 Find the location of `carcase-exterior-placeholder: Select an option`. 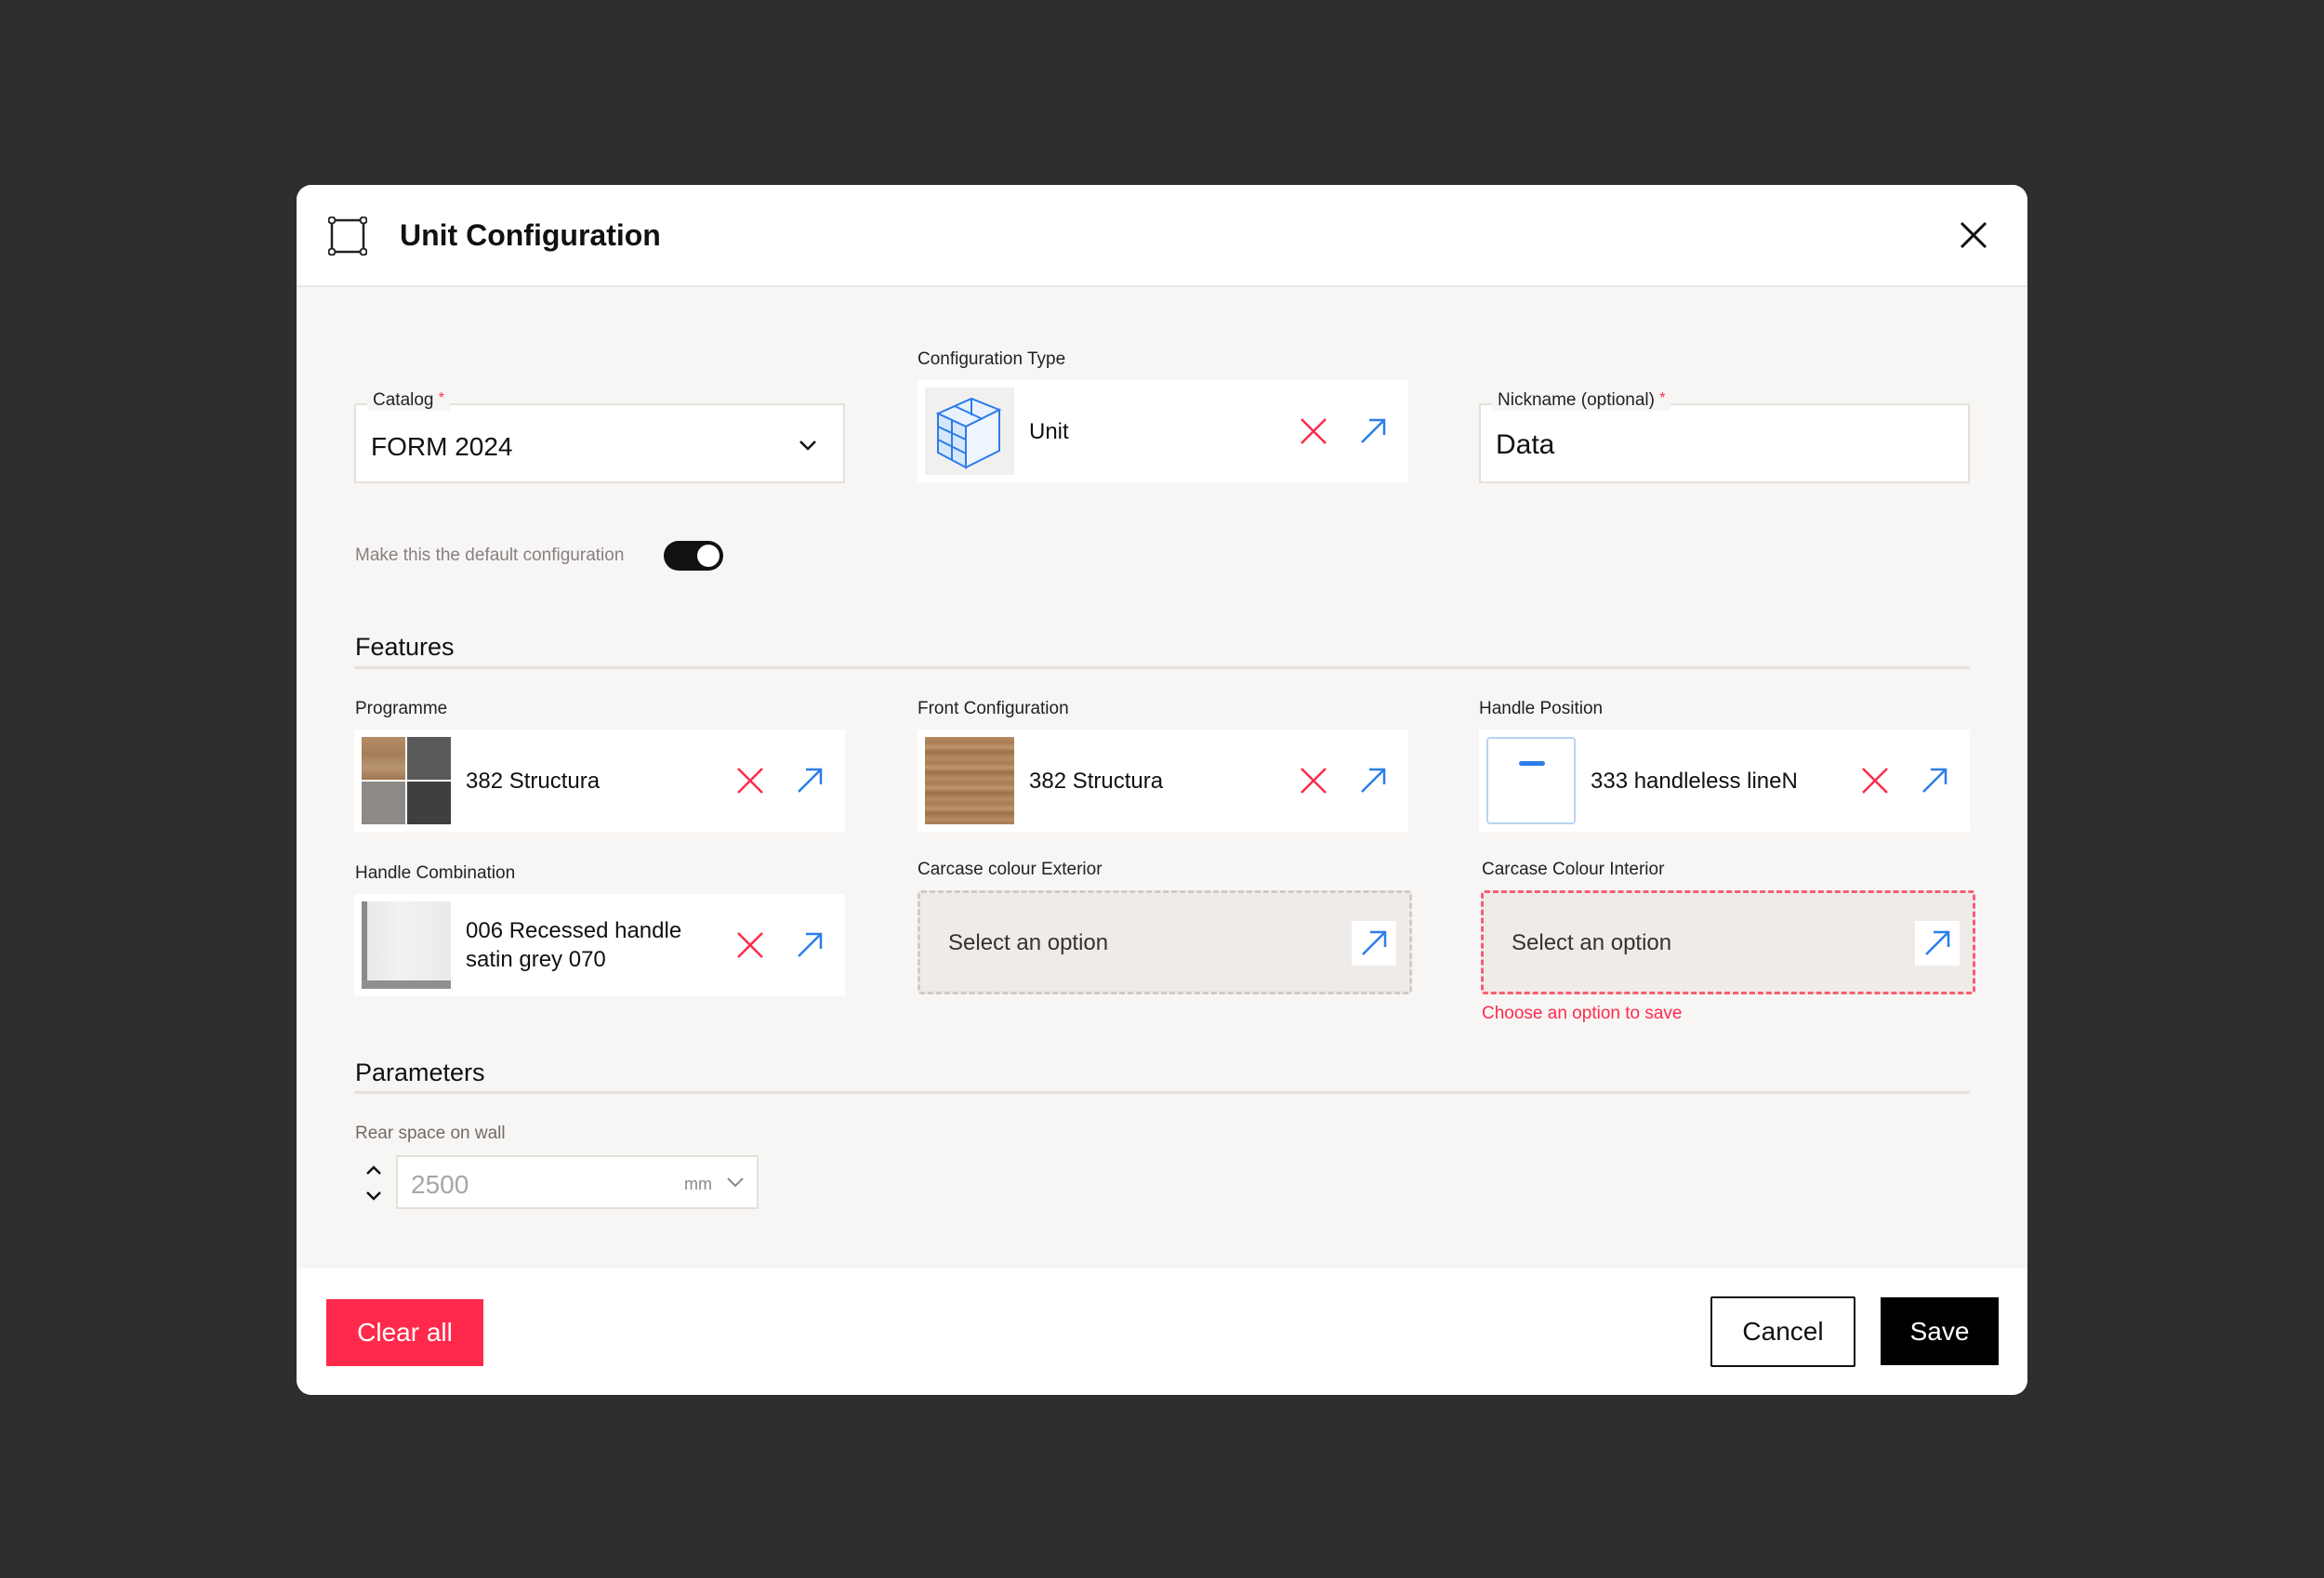

carcase-exterior-placeholder: Select an option is located at coordinates (1028, 942).